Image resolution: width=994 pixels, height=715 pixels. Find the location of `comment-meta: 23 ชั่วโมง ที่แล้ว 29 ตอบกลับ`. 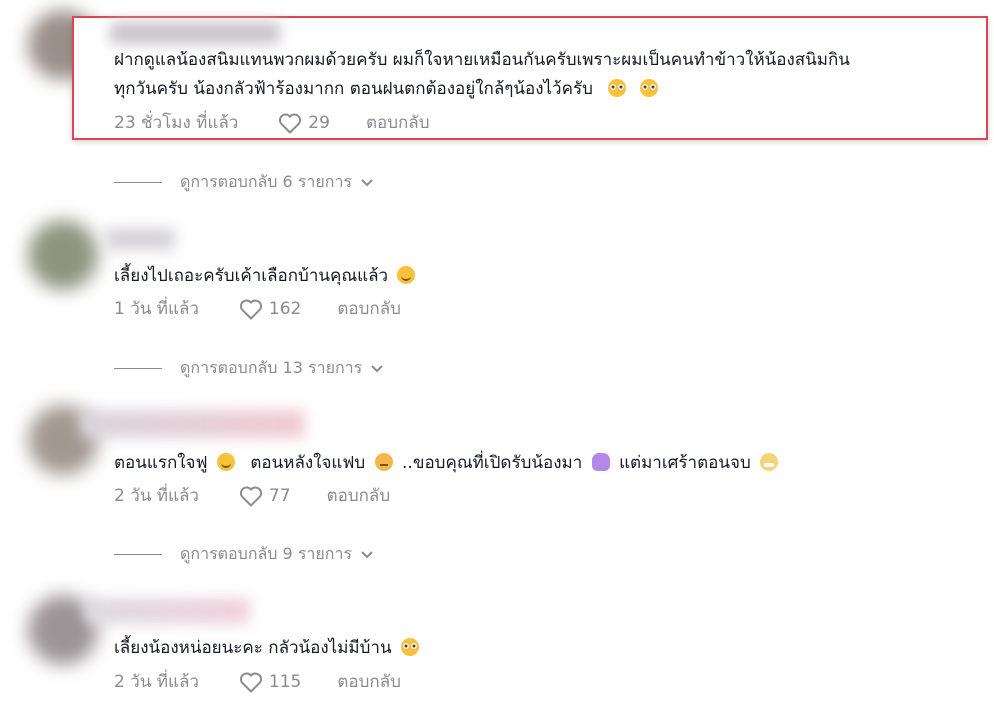

comment-meta: 23 ชั่วโมง ที่แล้ว 29 ตอบกลับ is located at coordinates (271, 122).